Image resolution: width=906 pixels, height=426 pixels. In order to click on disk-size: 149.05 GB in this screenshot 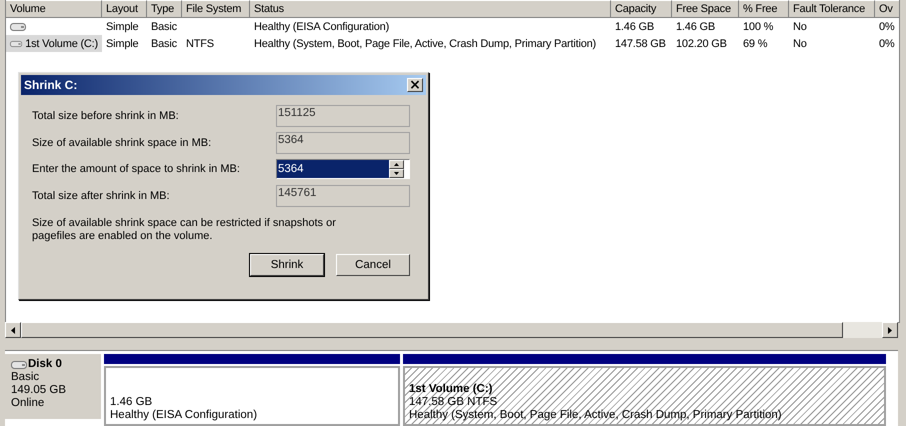, I will do `click(39, 390)`.